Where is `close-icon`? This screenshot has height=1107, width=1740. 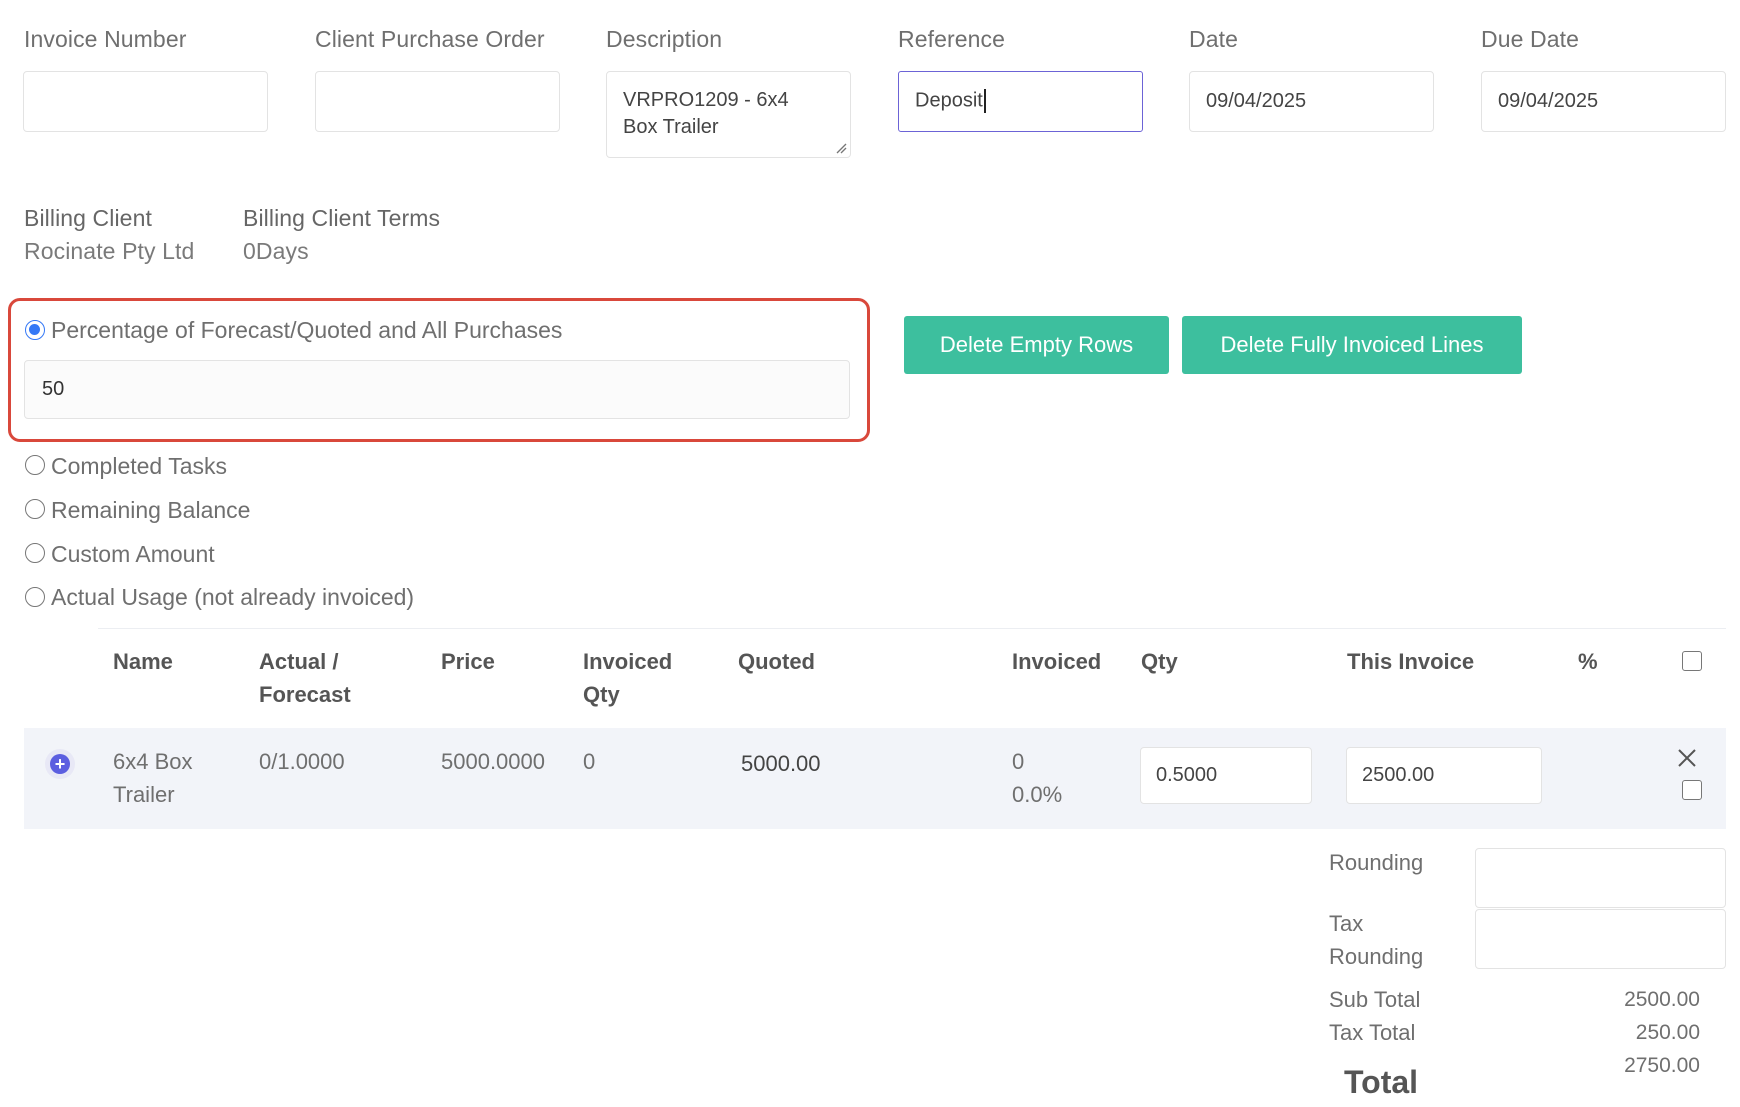
close-icon is located at coordinates (1687, 758).